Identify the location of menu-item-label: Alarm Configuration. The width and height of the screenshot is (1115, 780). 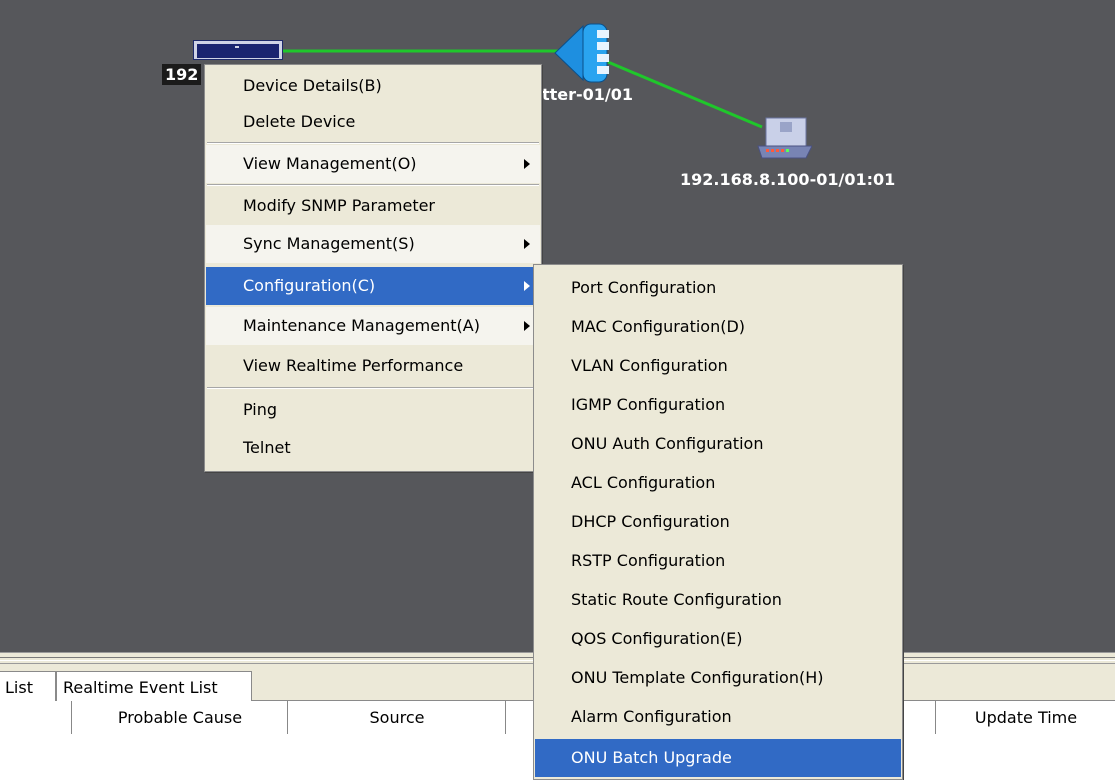
(651, 716).